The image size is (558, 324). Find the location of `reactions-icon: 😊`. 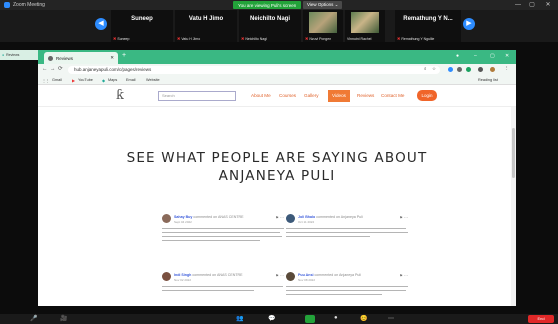

reactions-icon: 😊 is located at coordinates (363, 318).